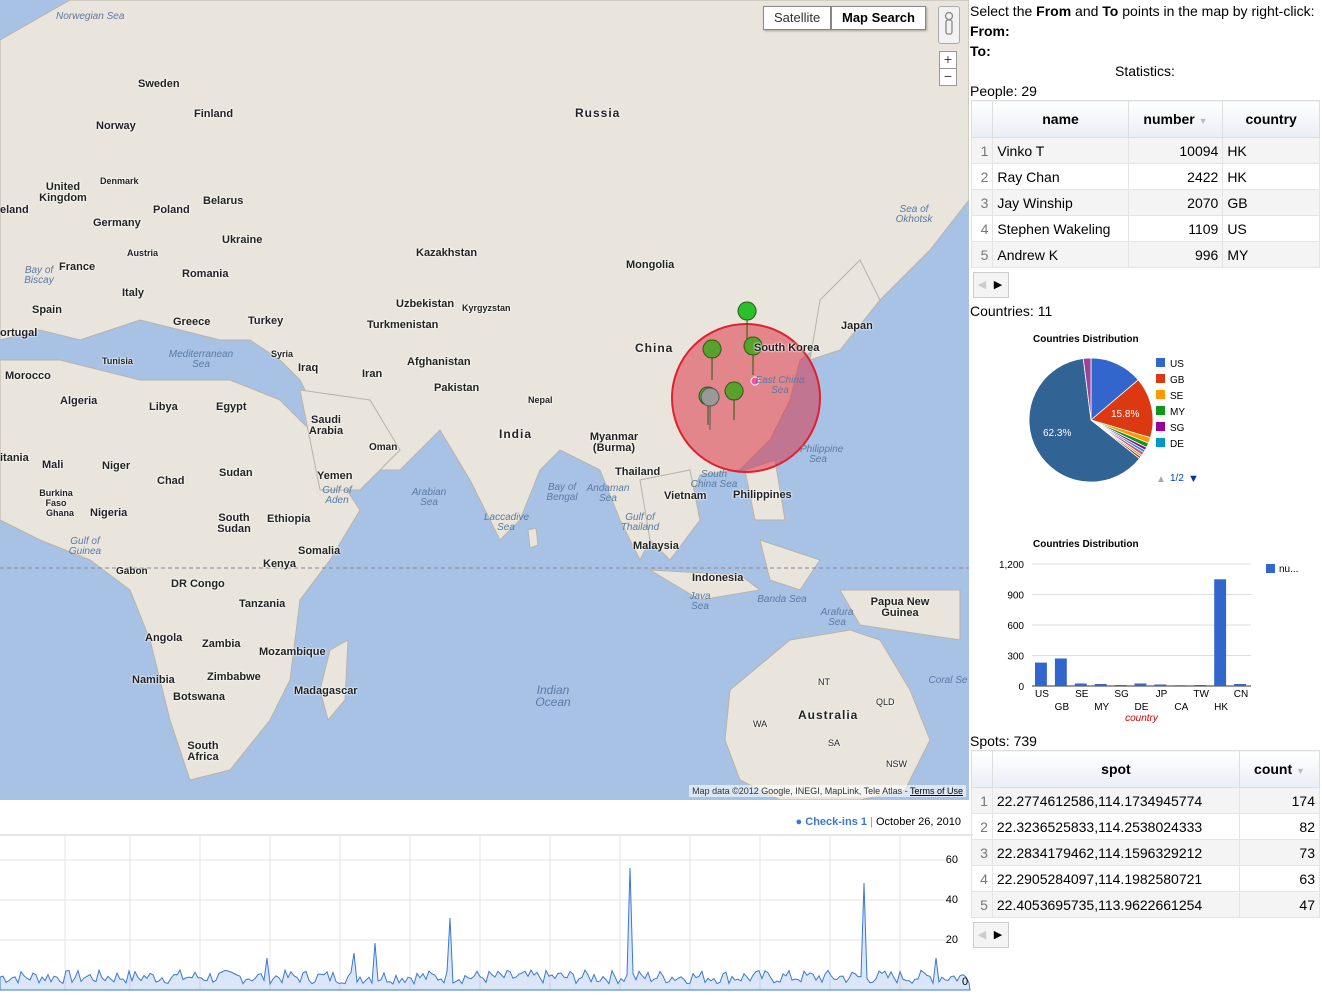 The height and width of the screenshot is (996, 1322). I want to click on table-row: 2 Ray Chan 2422 HK, so click(1145, 176).